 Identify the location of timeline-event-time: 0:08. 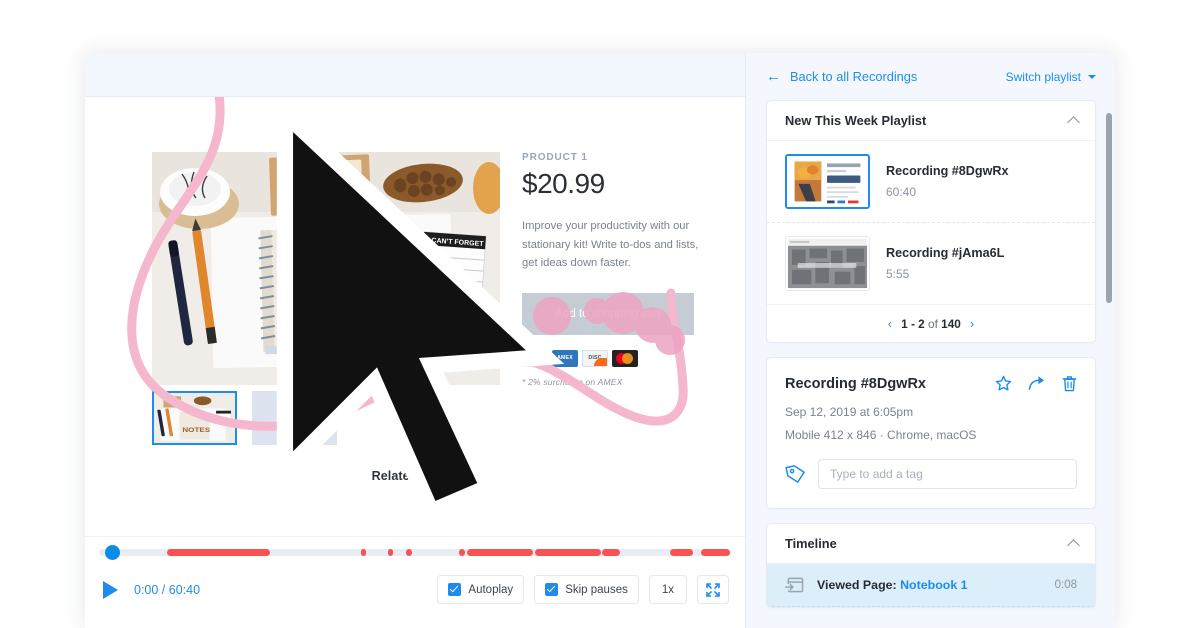
(1065, 585).